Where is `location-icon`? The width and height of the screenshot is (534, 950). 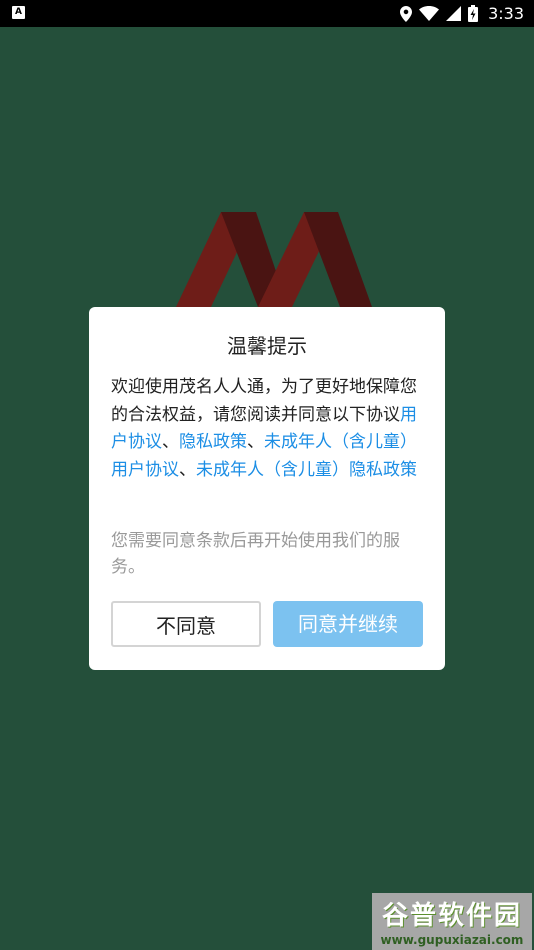
location-icon is located at coordinates (406, 13).